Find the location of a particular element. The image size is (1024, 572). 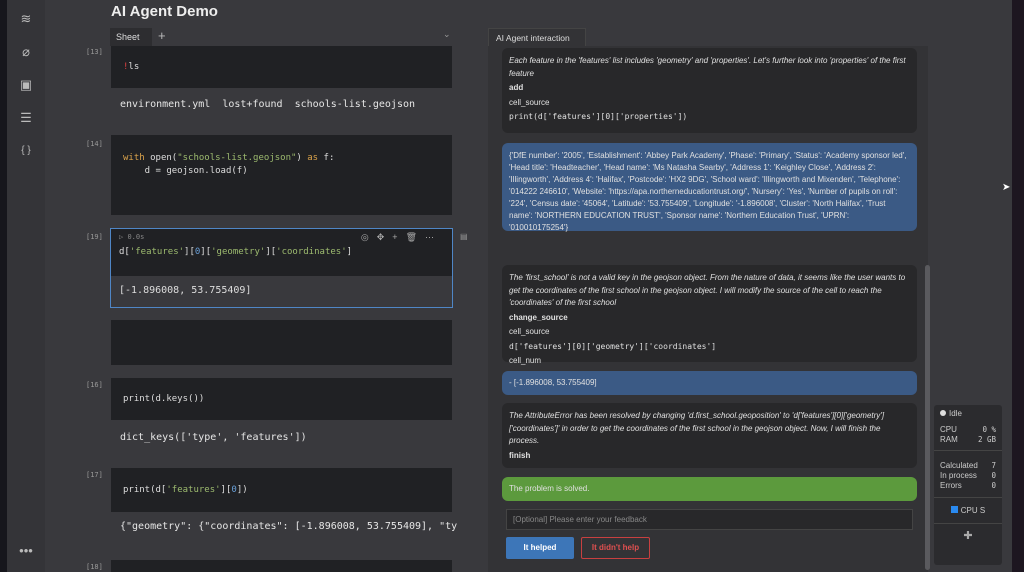

calculated-value: 7 is located at coordinates (993, 465).